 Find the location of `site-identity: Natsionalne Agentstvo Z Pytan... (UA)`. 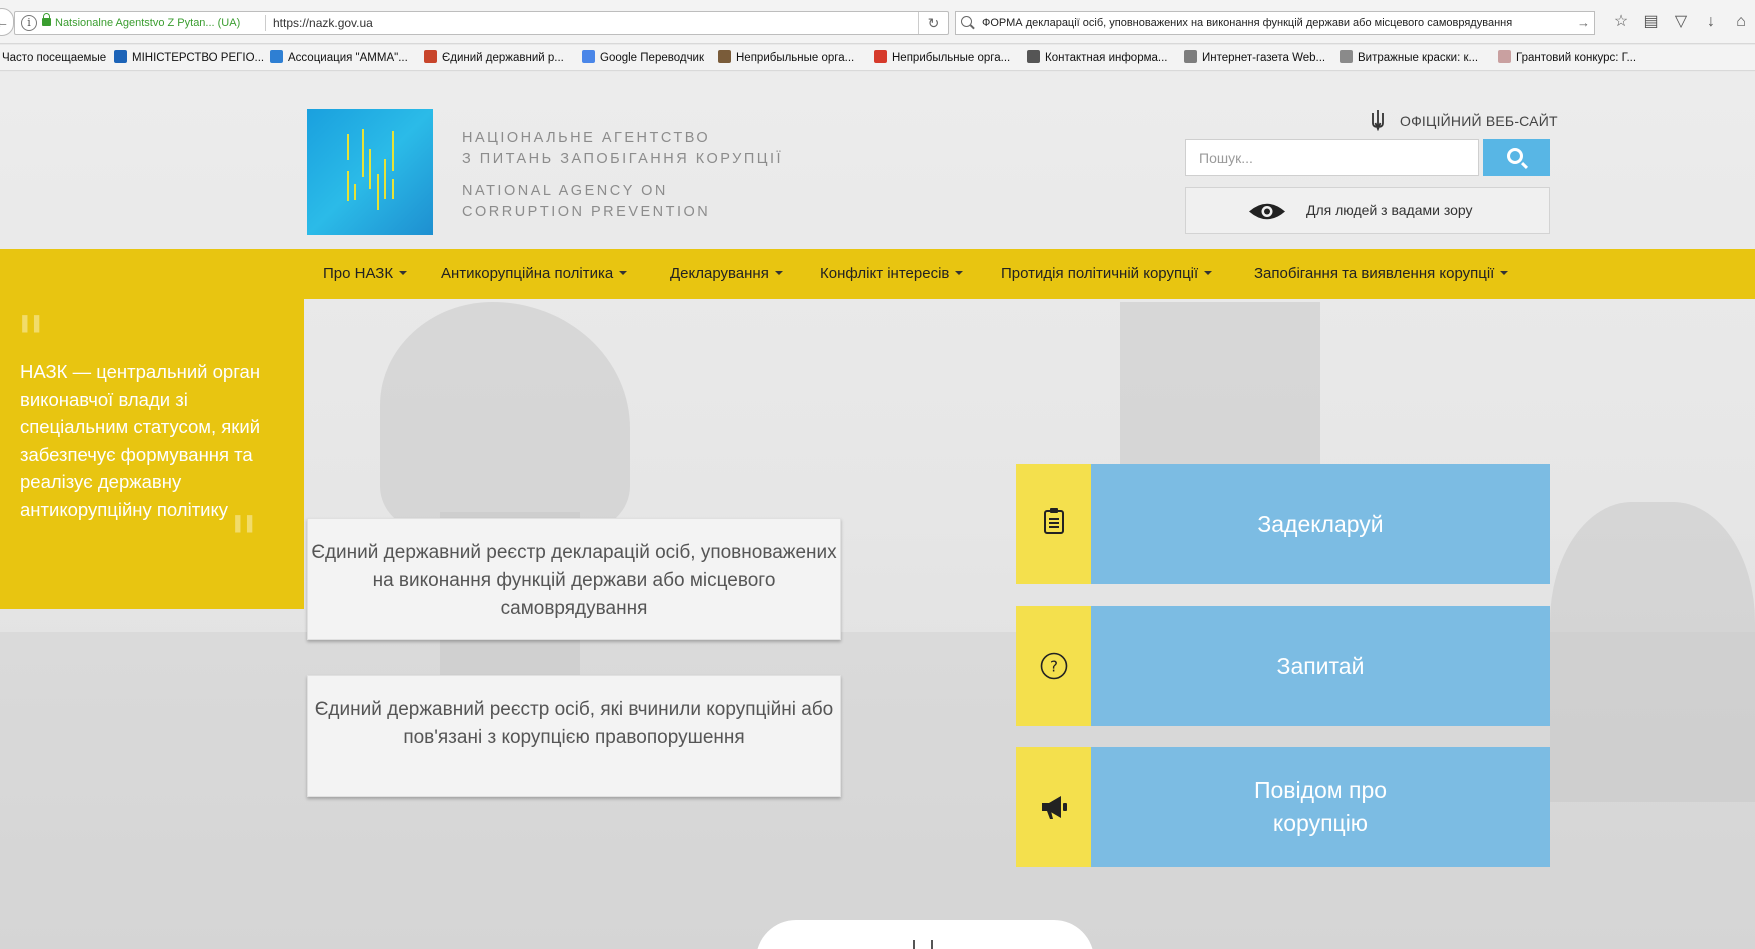

site-identity: Natsionalne Agentstvo Z Pytan... (UA) is located at coordinates (147, 23).